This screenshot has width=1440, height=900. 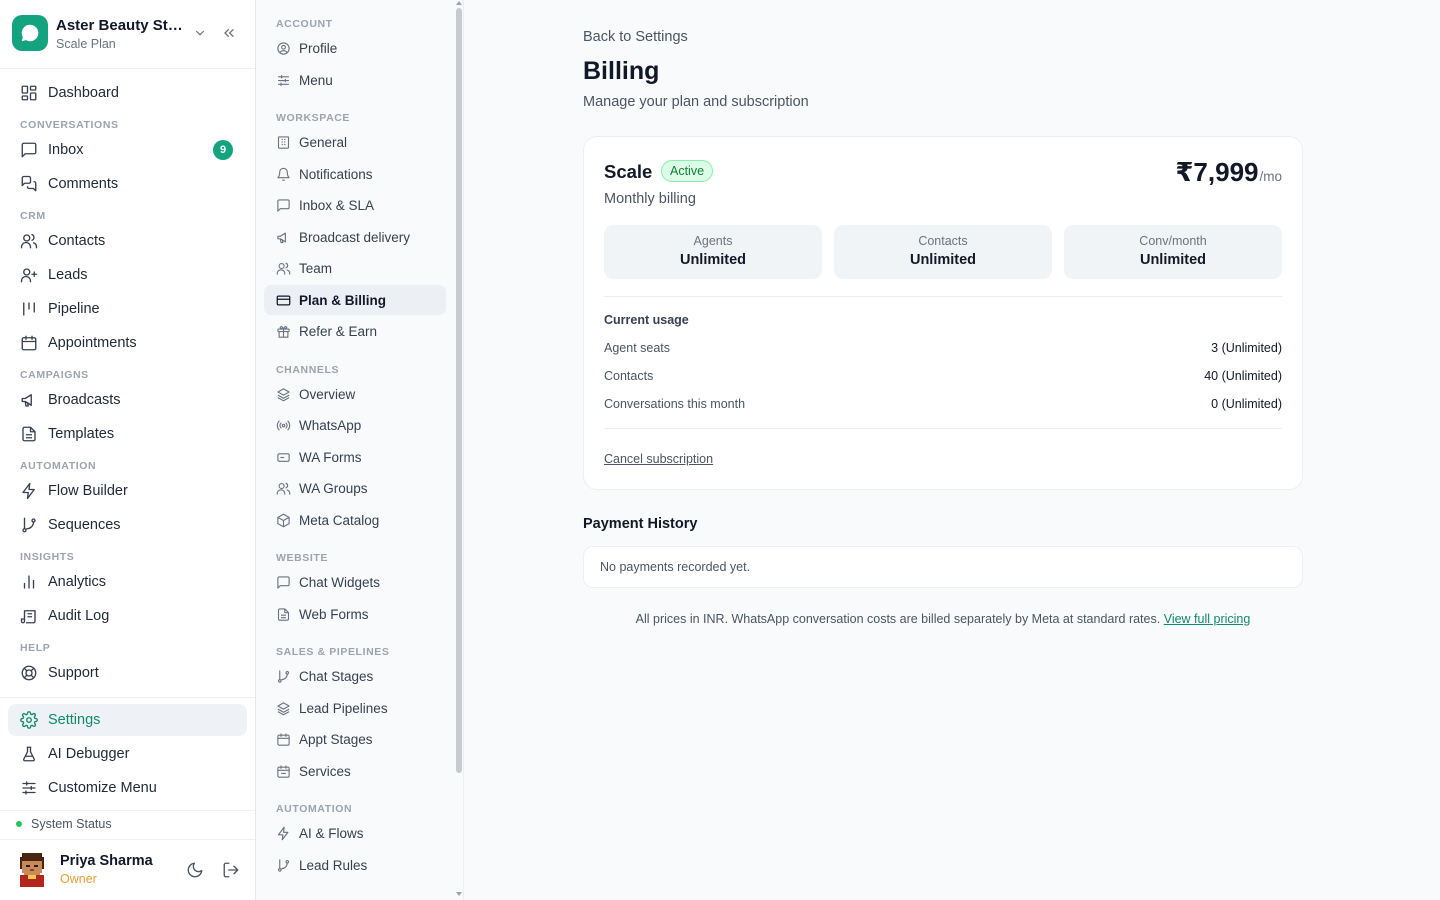 I want to click on settings-item-chat-widgets: Chat Widgets, so click(x=355, y=582).